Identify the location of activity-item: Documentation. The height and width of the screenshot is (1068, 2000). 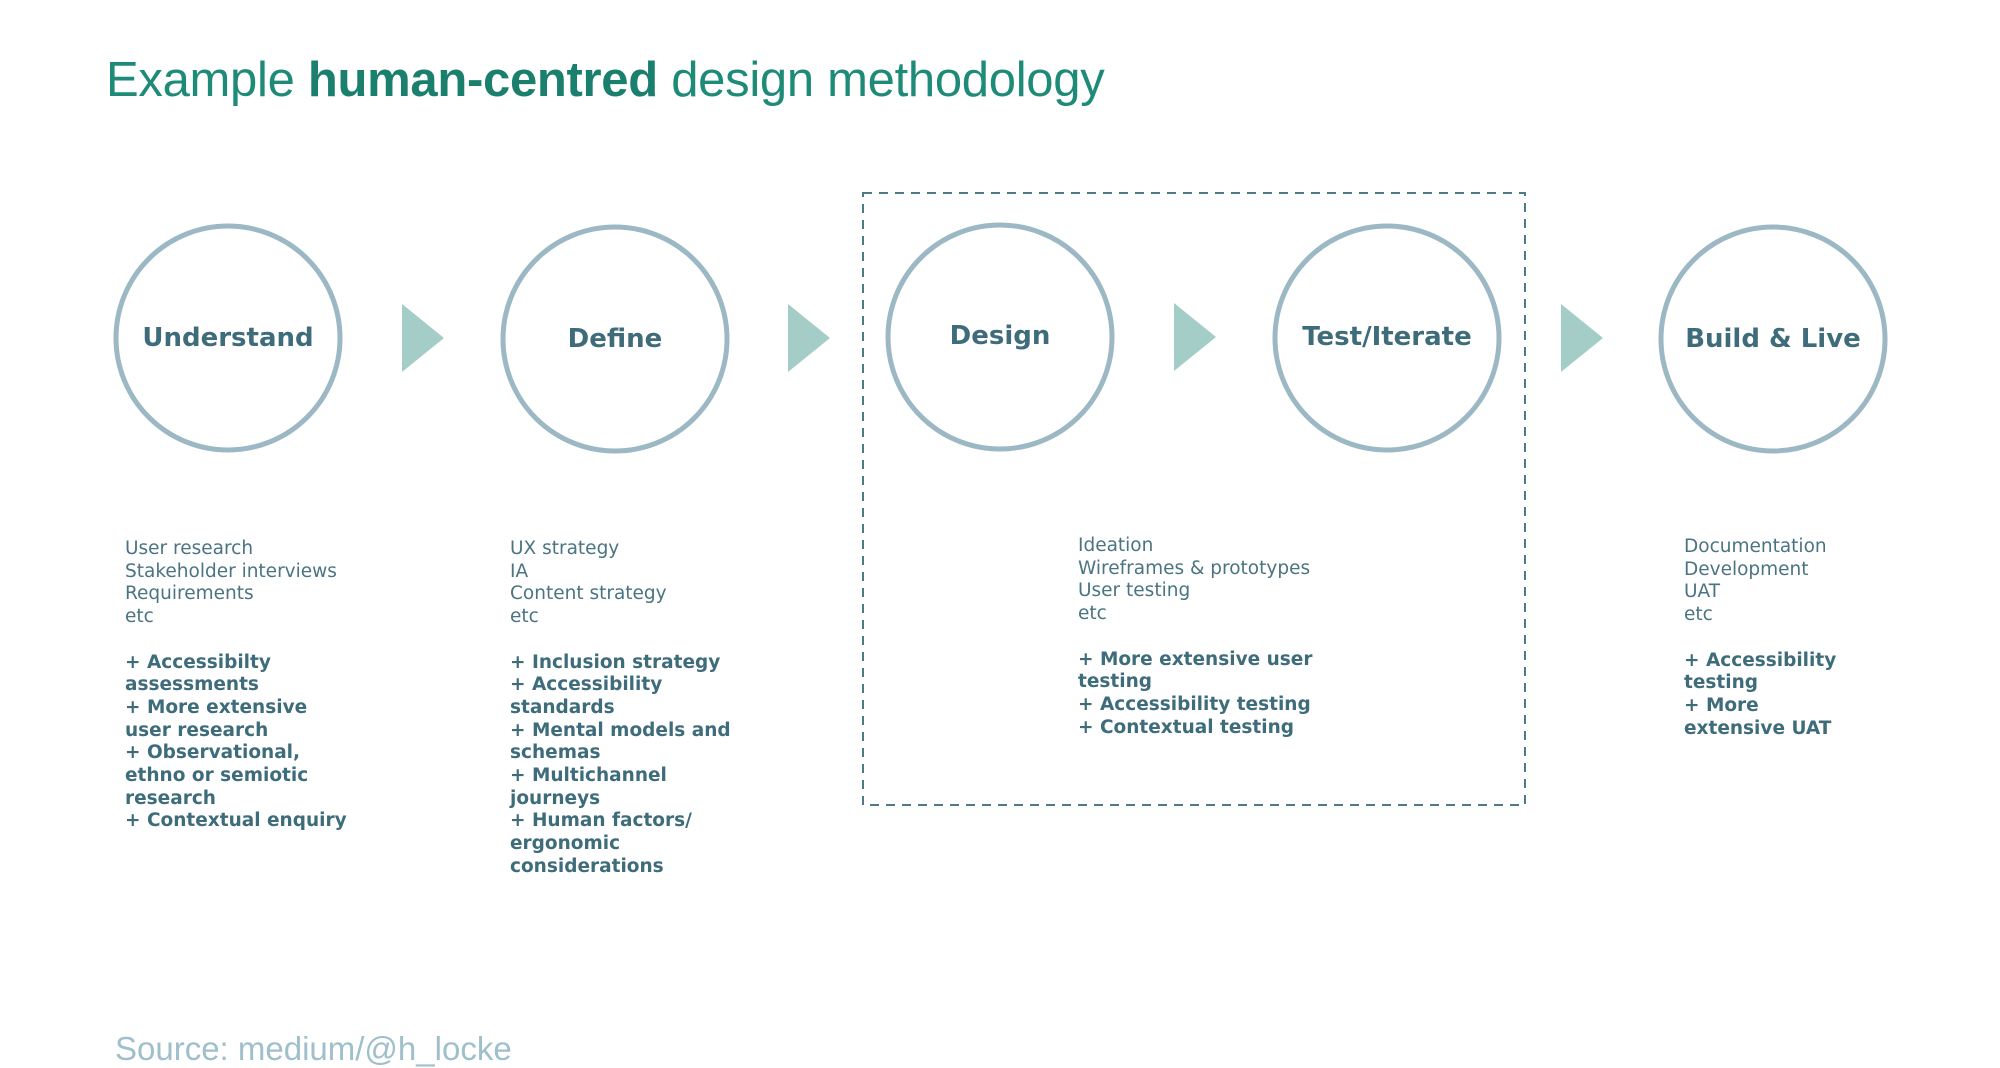
(1755, 546).